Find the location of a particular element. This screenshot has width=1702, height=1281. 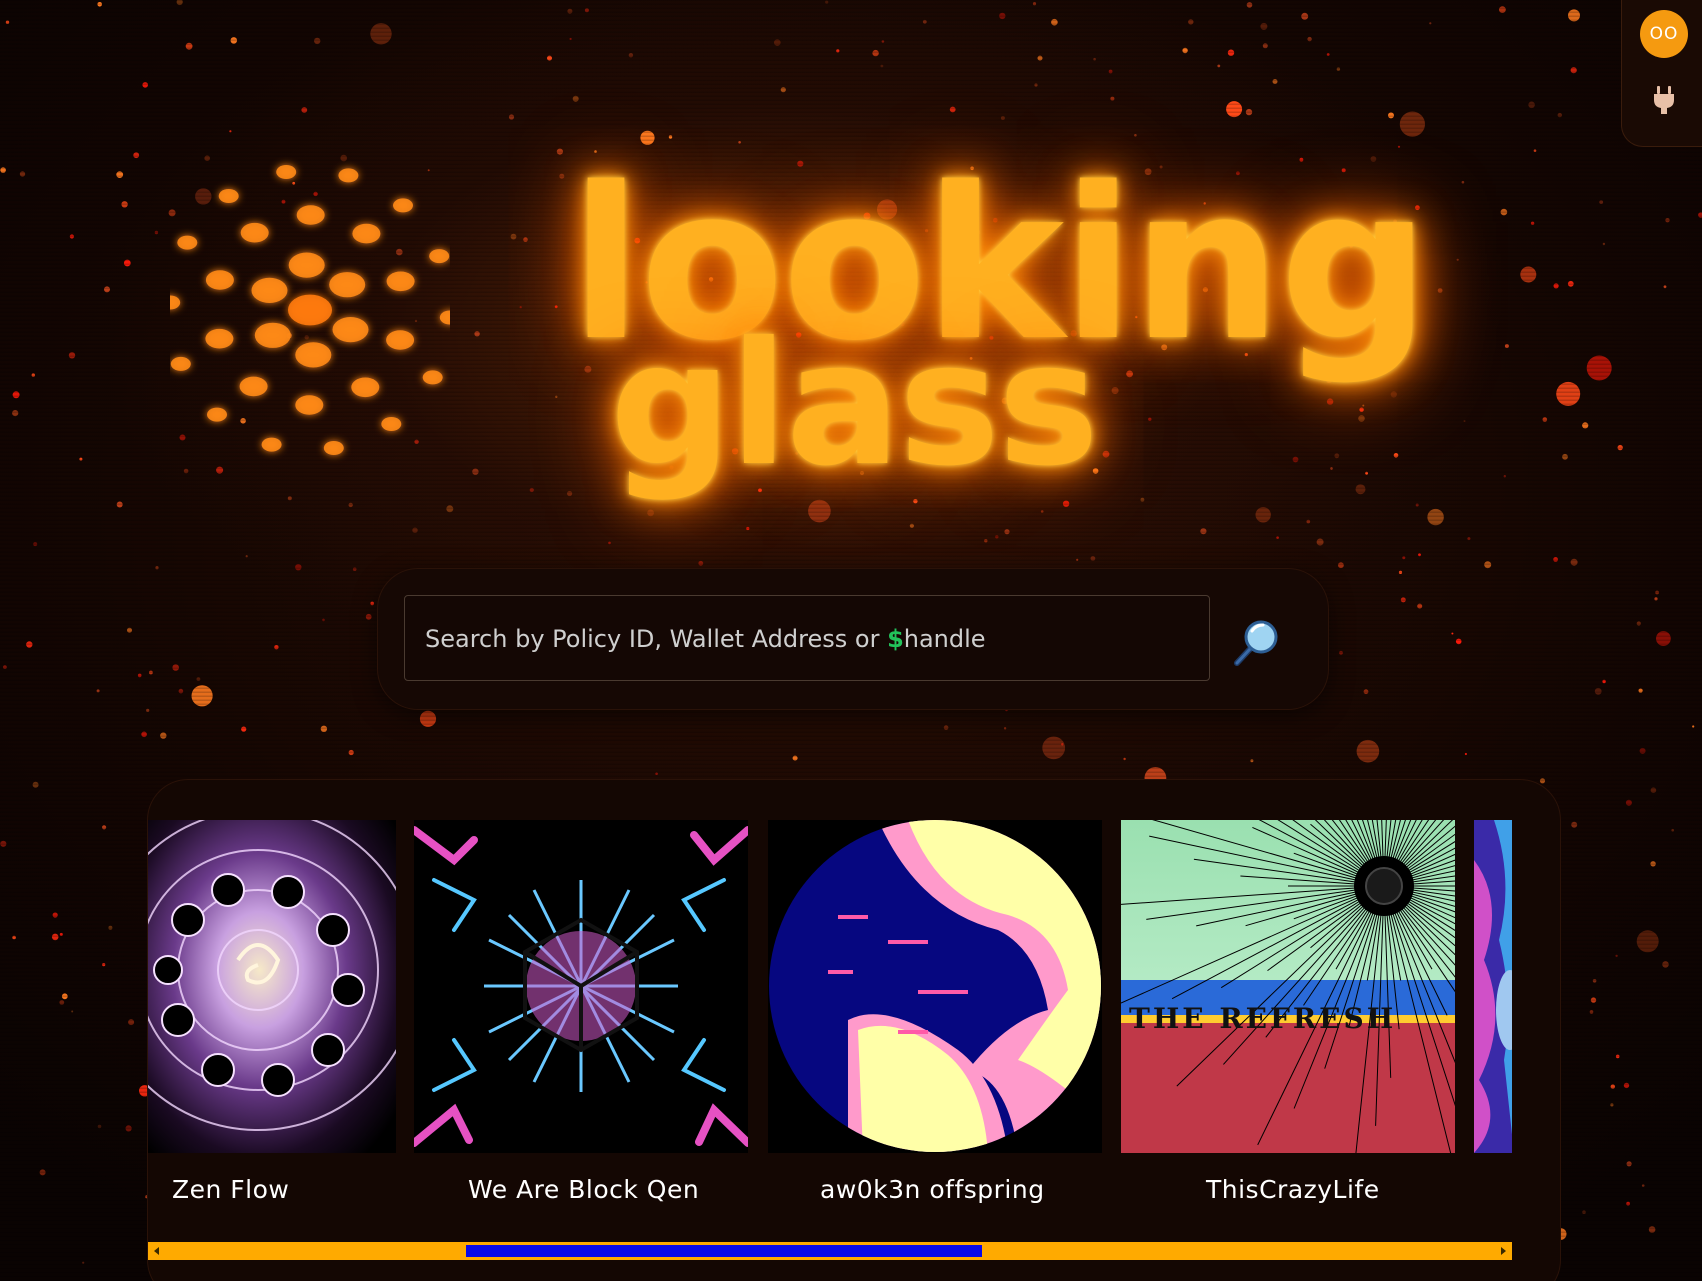

card-title: We Are Block Qen is located at coordinates (584, 1189).